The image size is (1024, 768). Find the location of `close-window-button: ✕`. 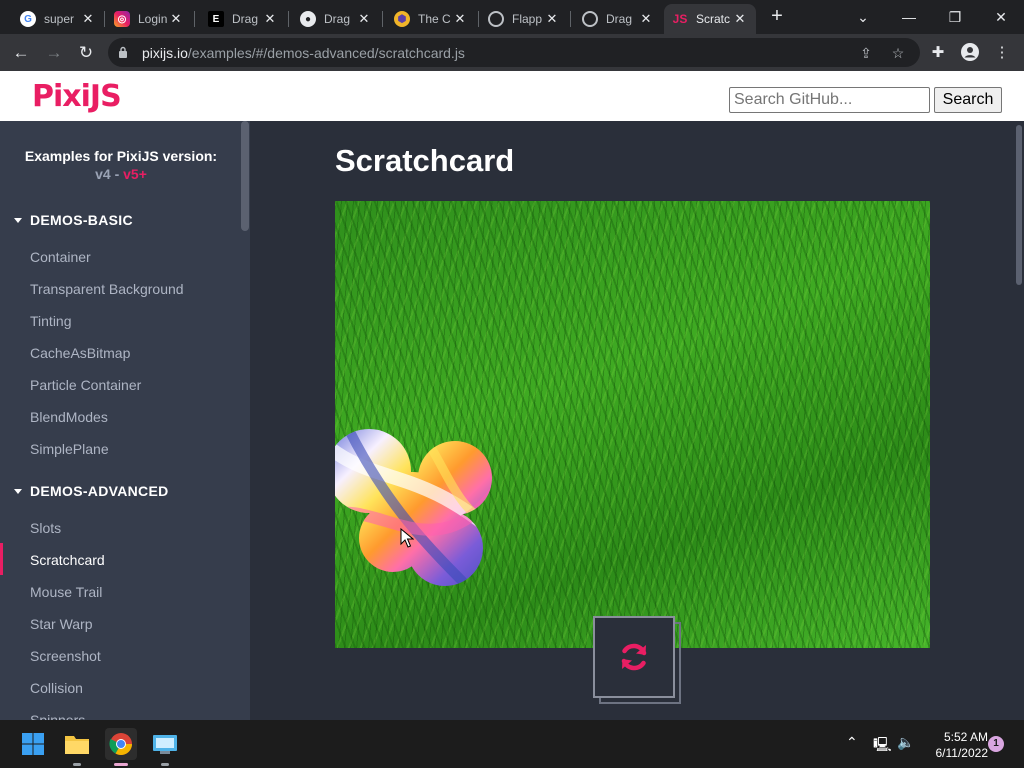

close-window-button: ✕ is located at coordinates (1001, 17).